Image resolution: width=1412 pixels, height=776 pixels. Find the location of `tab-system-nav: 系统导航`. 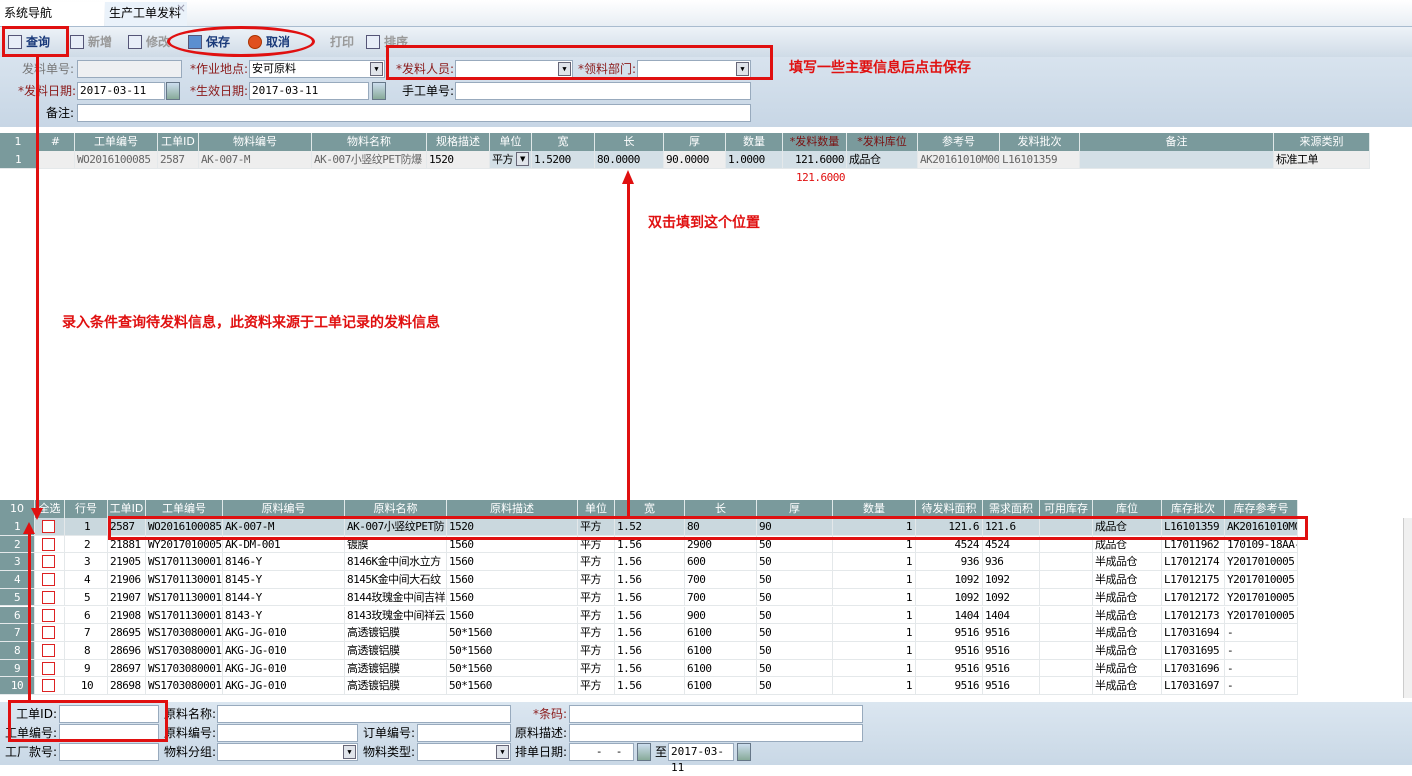

tab-system-nav: 系统导航 is located at coordinates (52, 14).